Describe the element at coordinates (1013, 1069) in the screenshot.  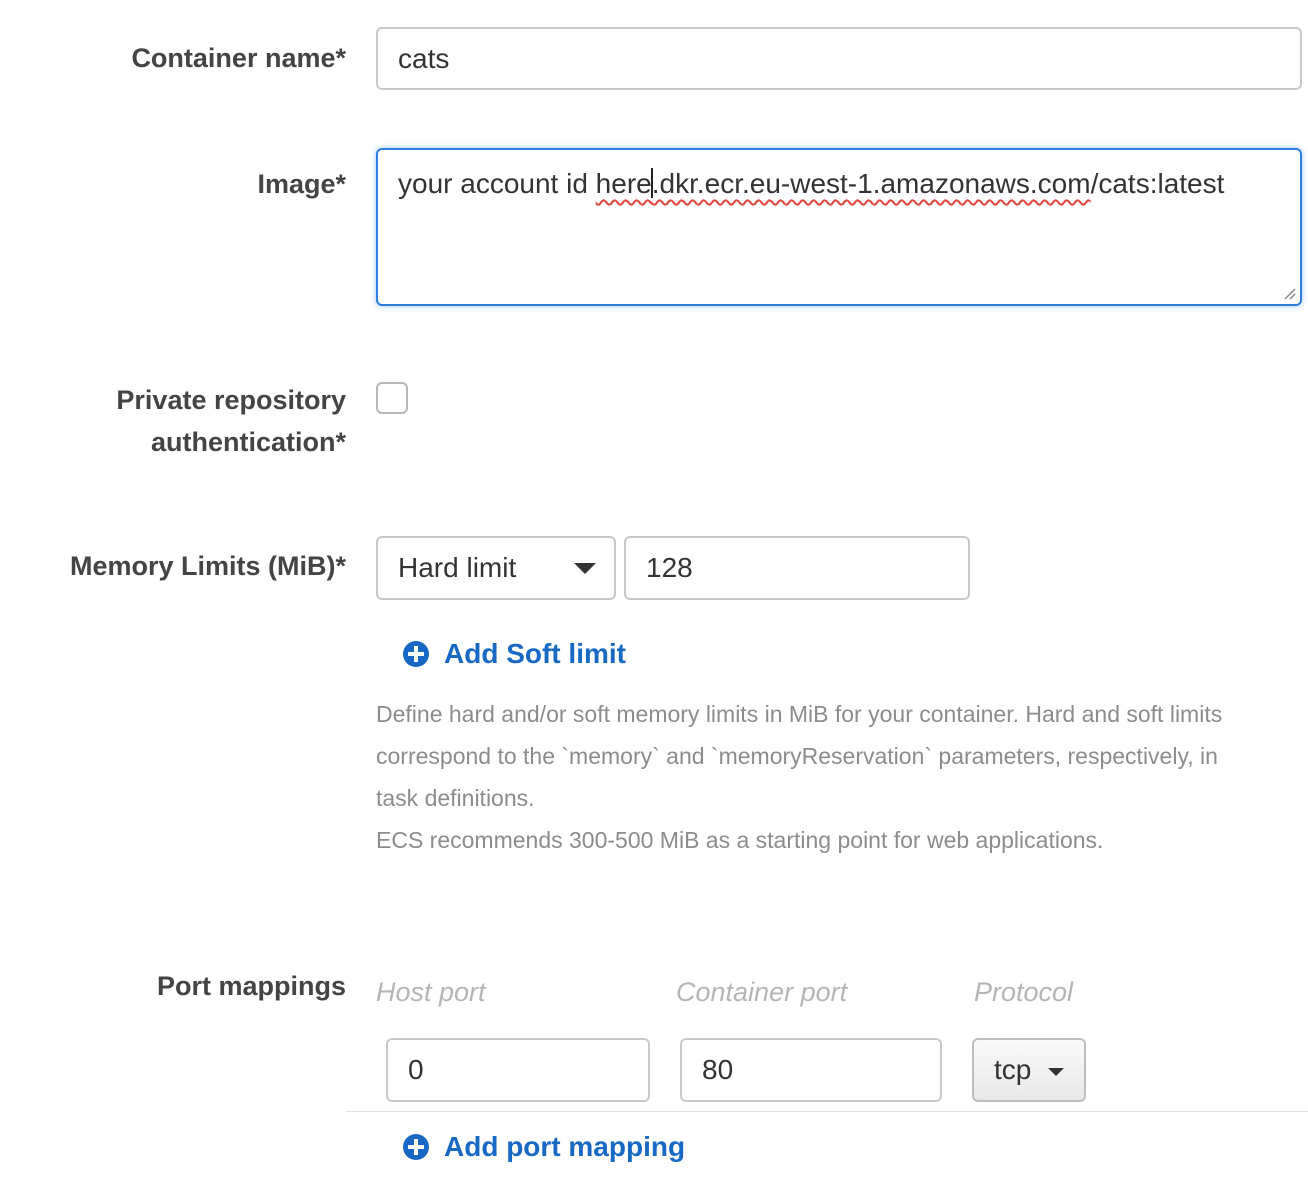
I see `protocol-value: tcp` at that location.